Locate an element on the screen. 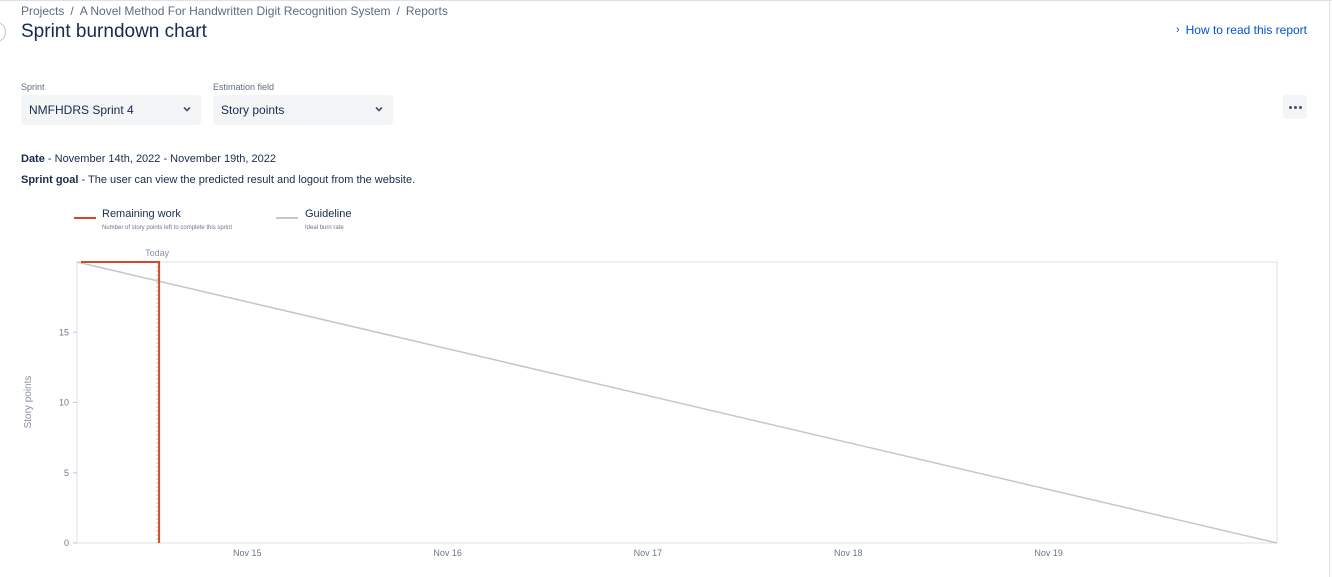  y-axis-label: Story points is located at coordinates (28, 402).